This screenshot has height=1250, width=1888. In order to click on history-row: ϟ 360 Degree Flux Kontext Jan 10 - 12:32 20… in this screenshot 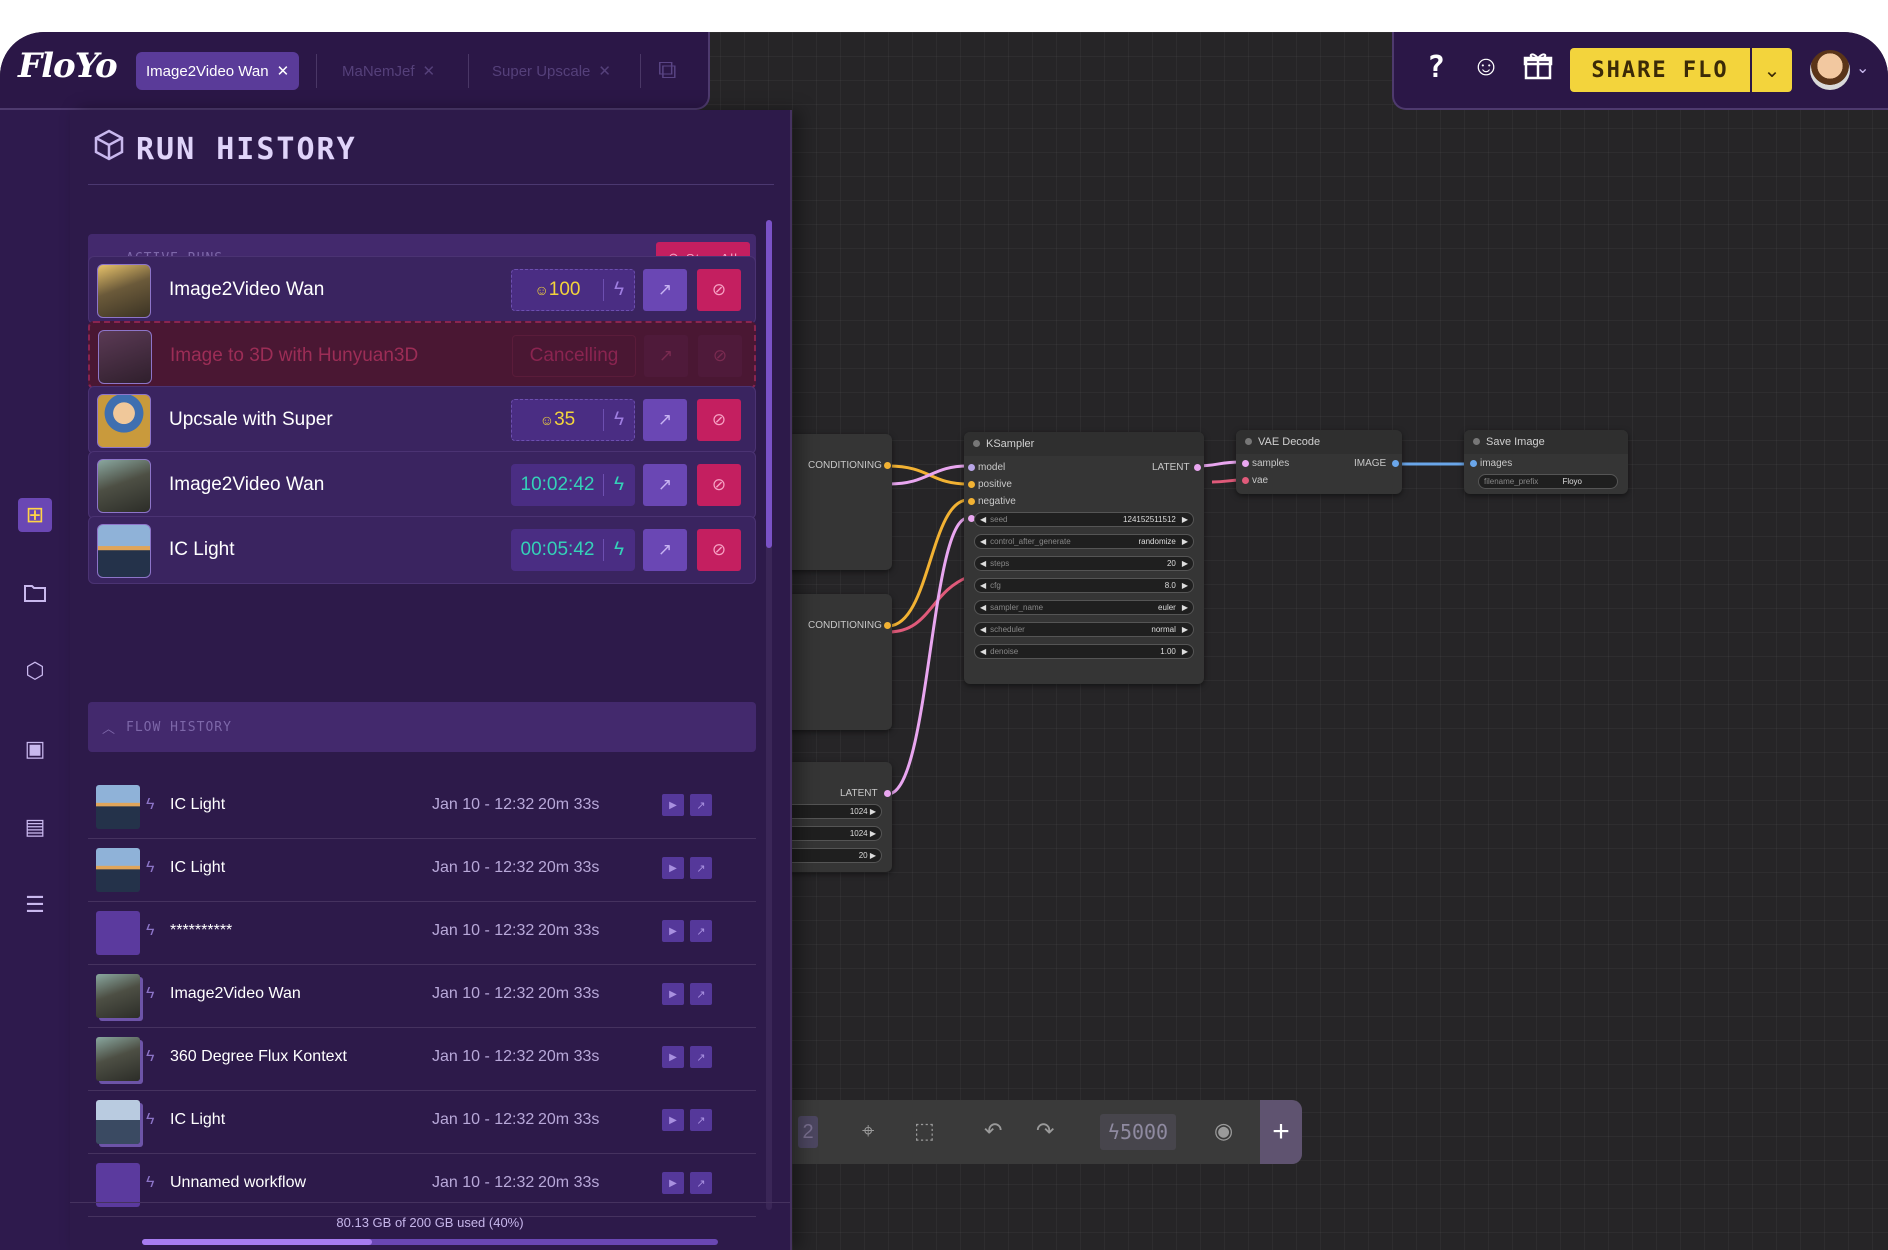, I will do `click(422, 1059)`.